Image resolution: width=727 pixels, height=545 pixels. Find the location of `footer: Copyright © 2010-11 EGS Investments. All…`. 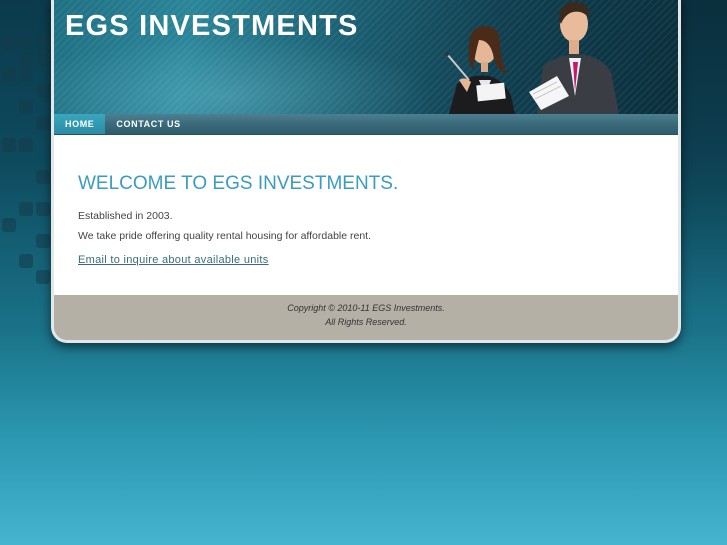

footer: Copyright © 2010-11 EGS Investments. All… is located at coordinates (366, 317).